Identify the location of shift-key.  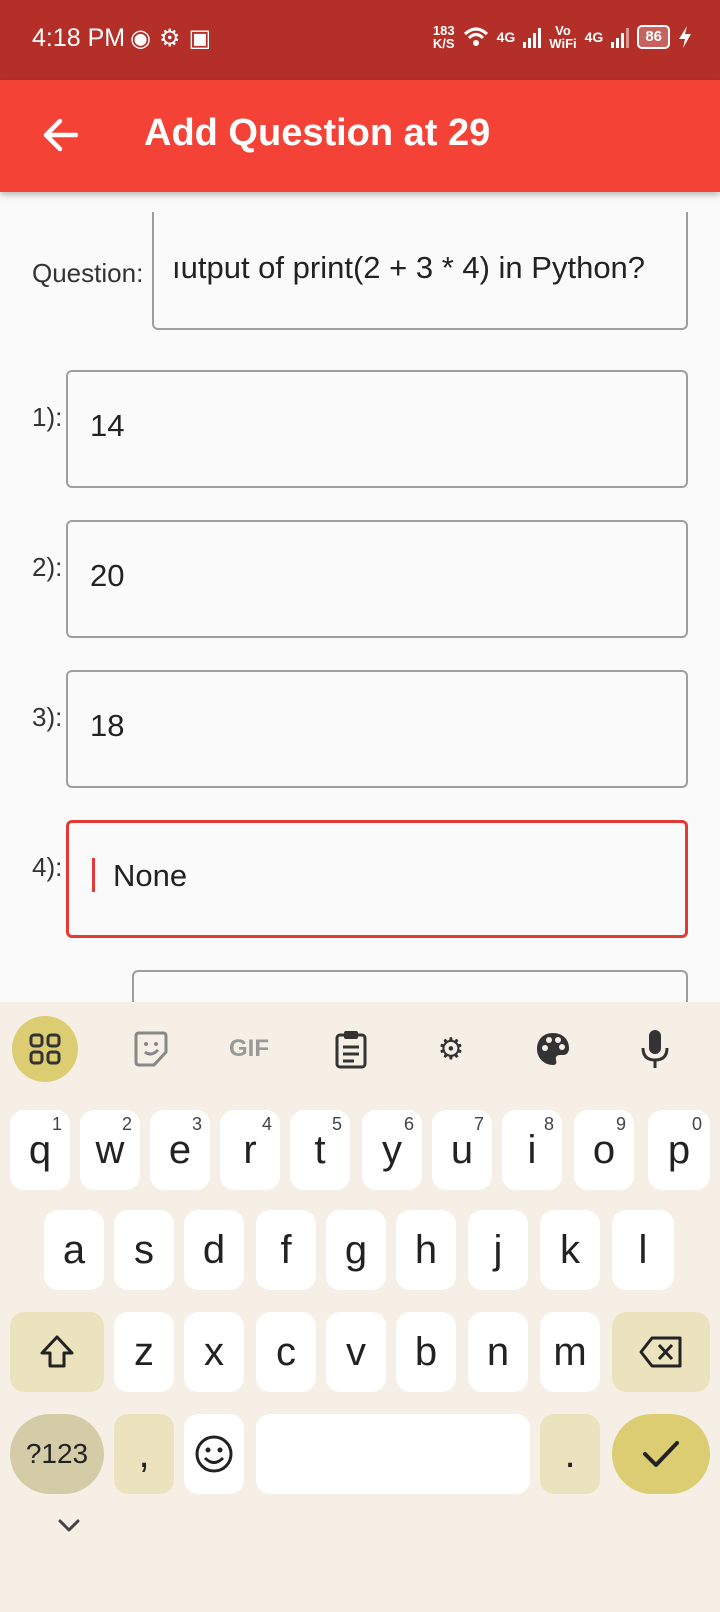
(57, 1352).